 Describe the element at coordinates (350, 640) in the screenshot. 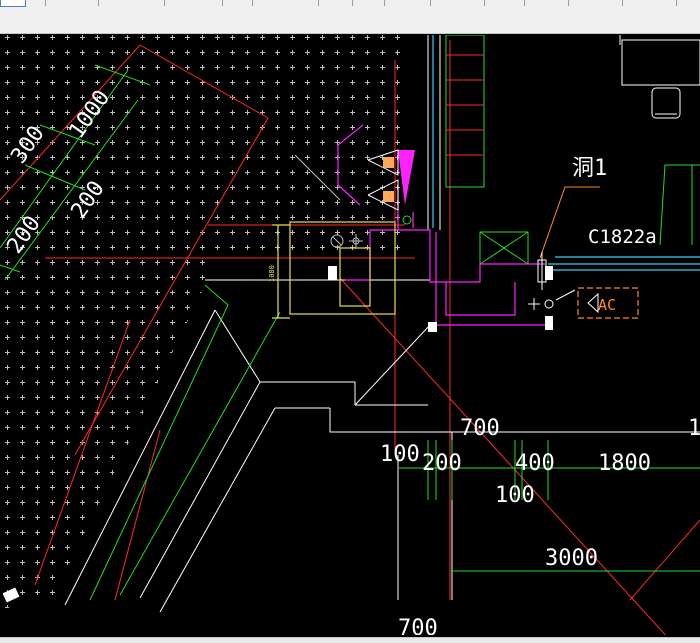

I see `status-bar` at that location.